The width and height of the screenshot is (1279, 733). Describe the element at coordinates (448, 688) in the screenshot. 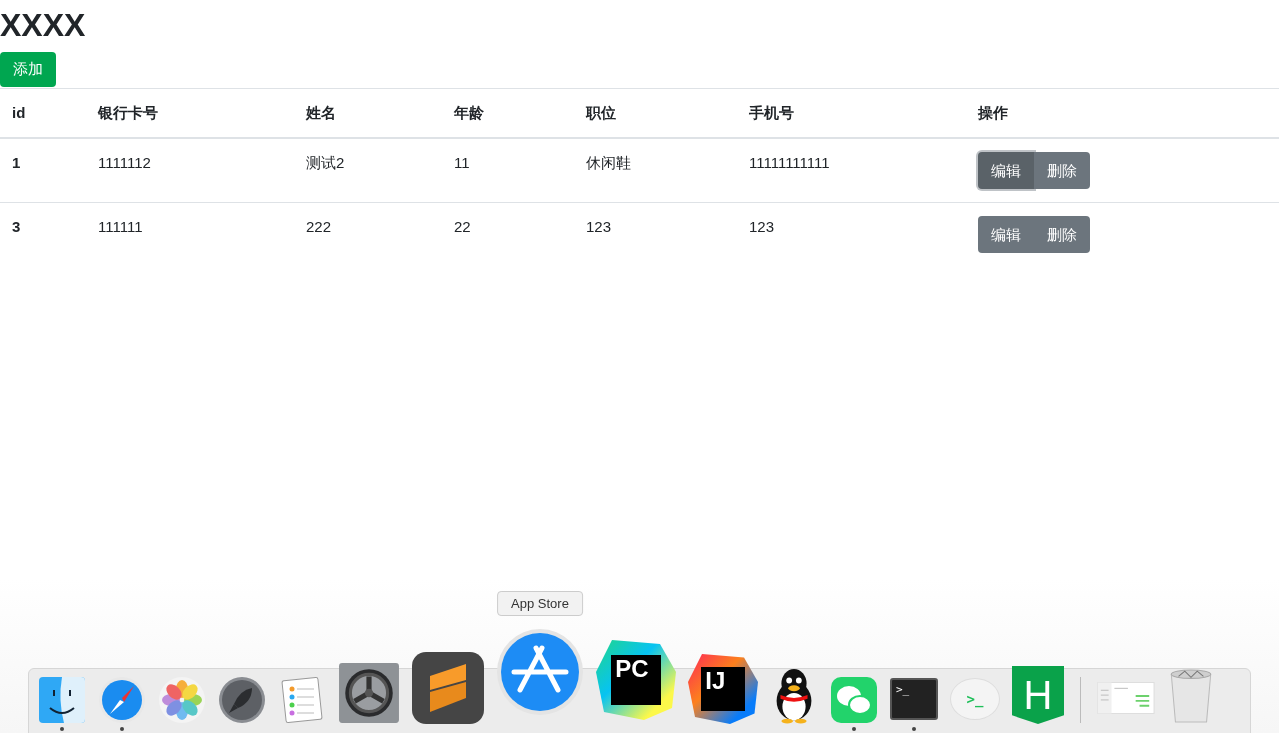

I see `s-logo-icon` at that location.